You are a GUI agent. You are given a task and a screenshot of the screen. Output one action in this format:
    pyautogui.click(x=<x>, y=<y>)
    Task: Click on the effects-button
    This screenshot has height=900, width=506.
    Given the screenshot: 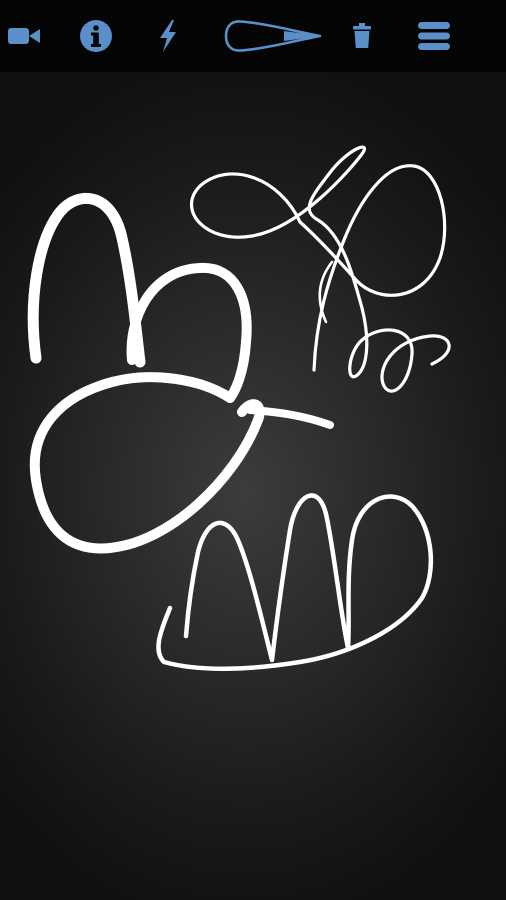 What is the action you would take?
    pyautogui.click(x=168, y=36)
    